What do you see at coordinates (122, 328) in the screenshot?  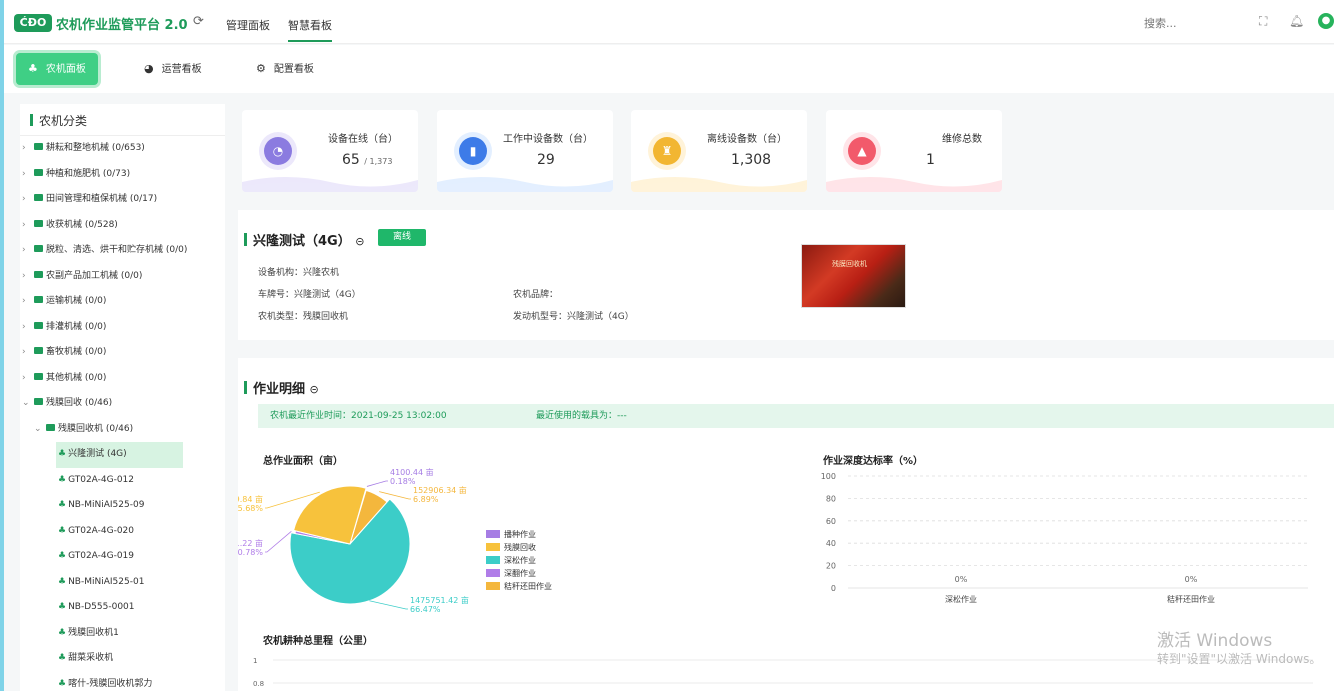 I see `tree-folder-item: › 排灌机械 (0/0)` at bounding box center [122, 328].